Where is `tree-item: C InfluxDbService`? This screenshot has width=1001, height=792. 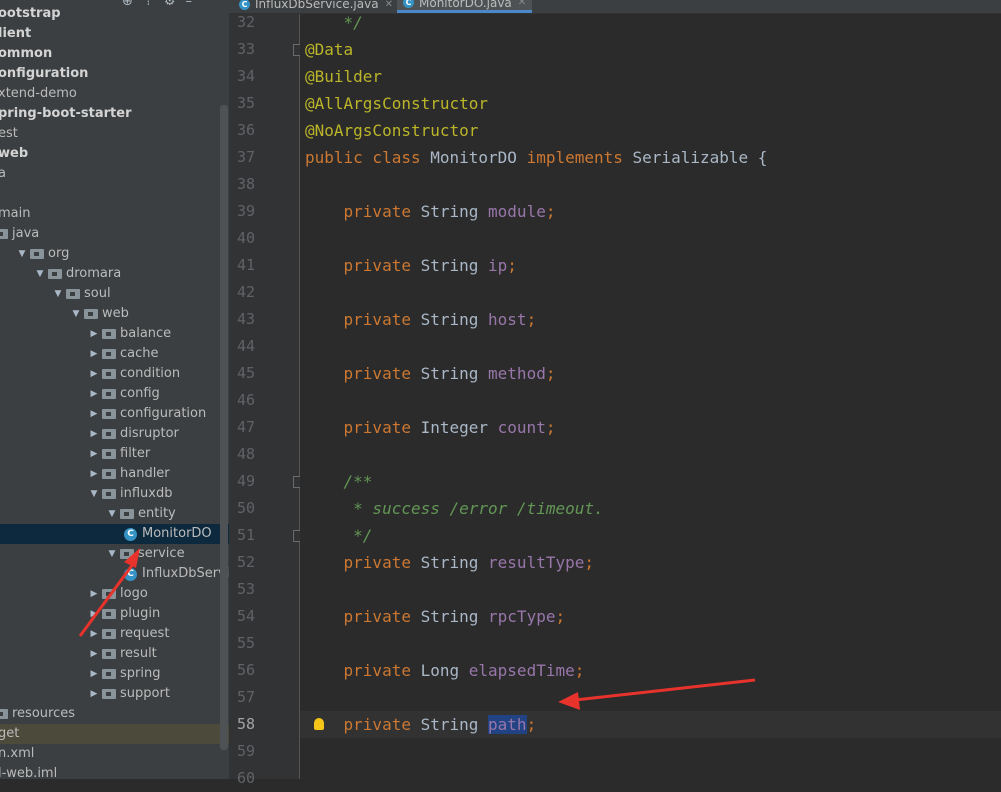 tree-item: C InfluxDbService is located at coordinates (114, 574).